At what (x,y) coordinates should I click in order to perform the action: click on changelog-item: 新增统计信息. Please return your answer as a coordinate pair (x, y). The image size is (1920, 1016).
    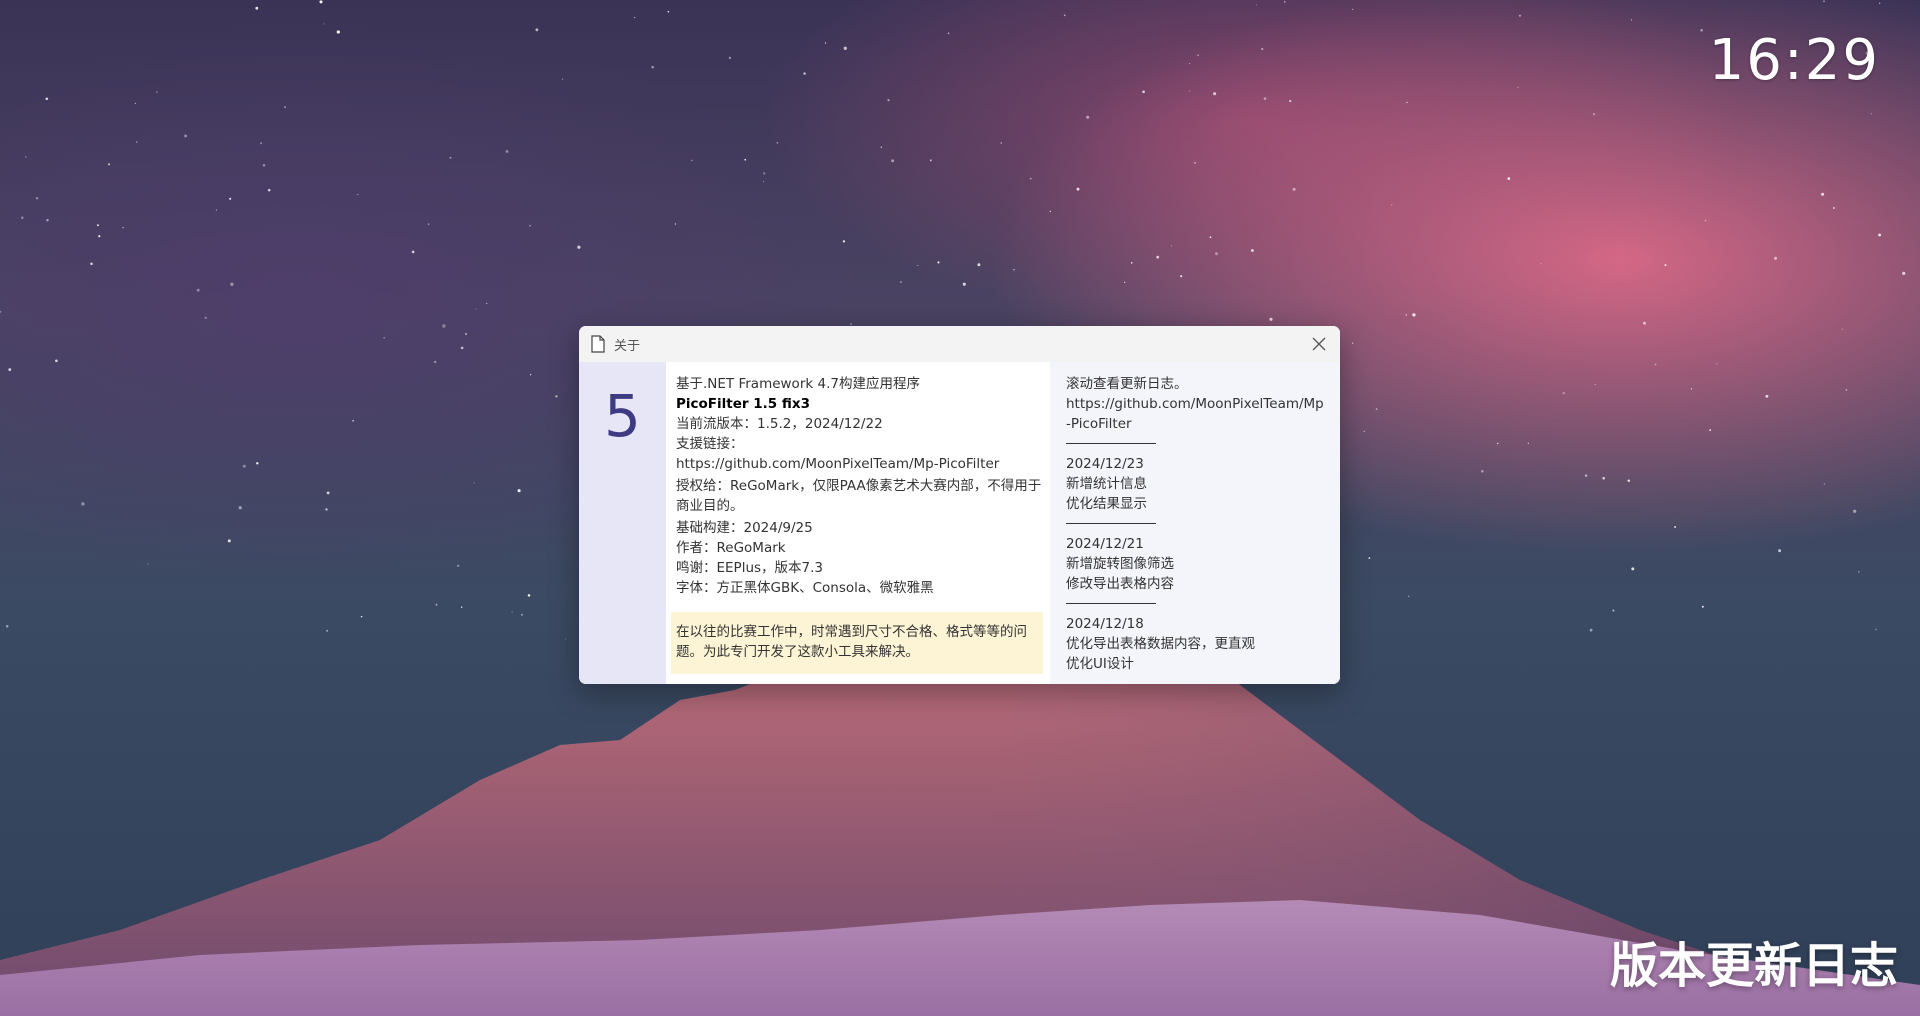
    Looking at the image, I should click on (1106, 484).